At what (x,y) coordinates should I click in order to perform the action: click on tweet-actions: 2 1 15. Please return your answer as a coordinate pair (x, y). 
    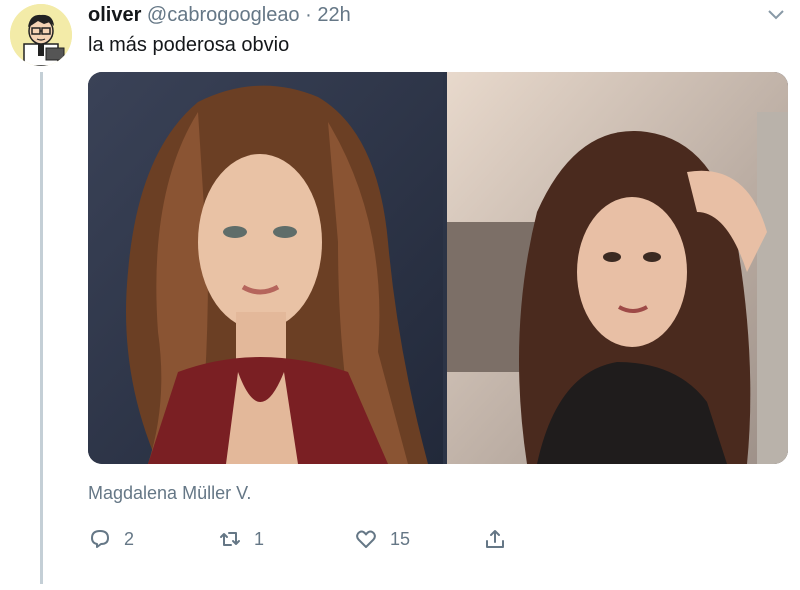
    Looking at the image, I should click on (338, 539).